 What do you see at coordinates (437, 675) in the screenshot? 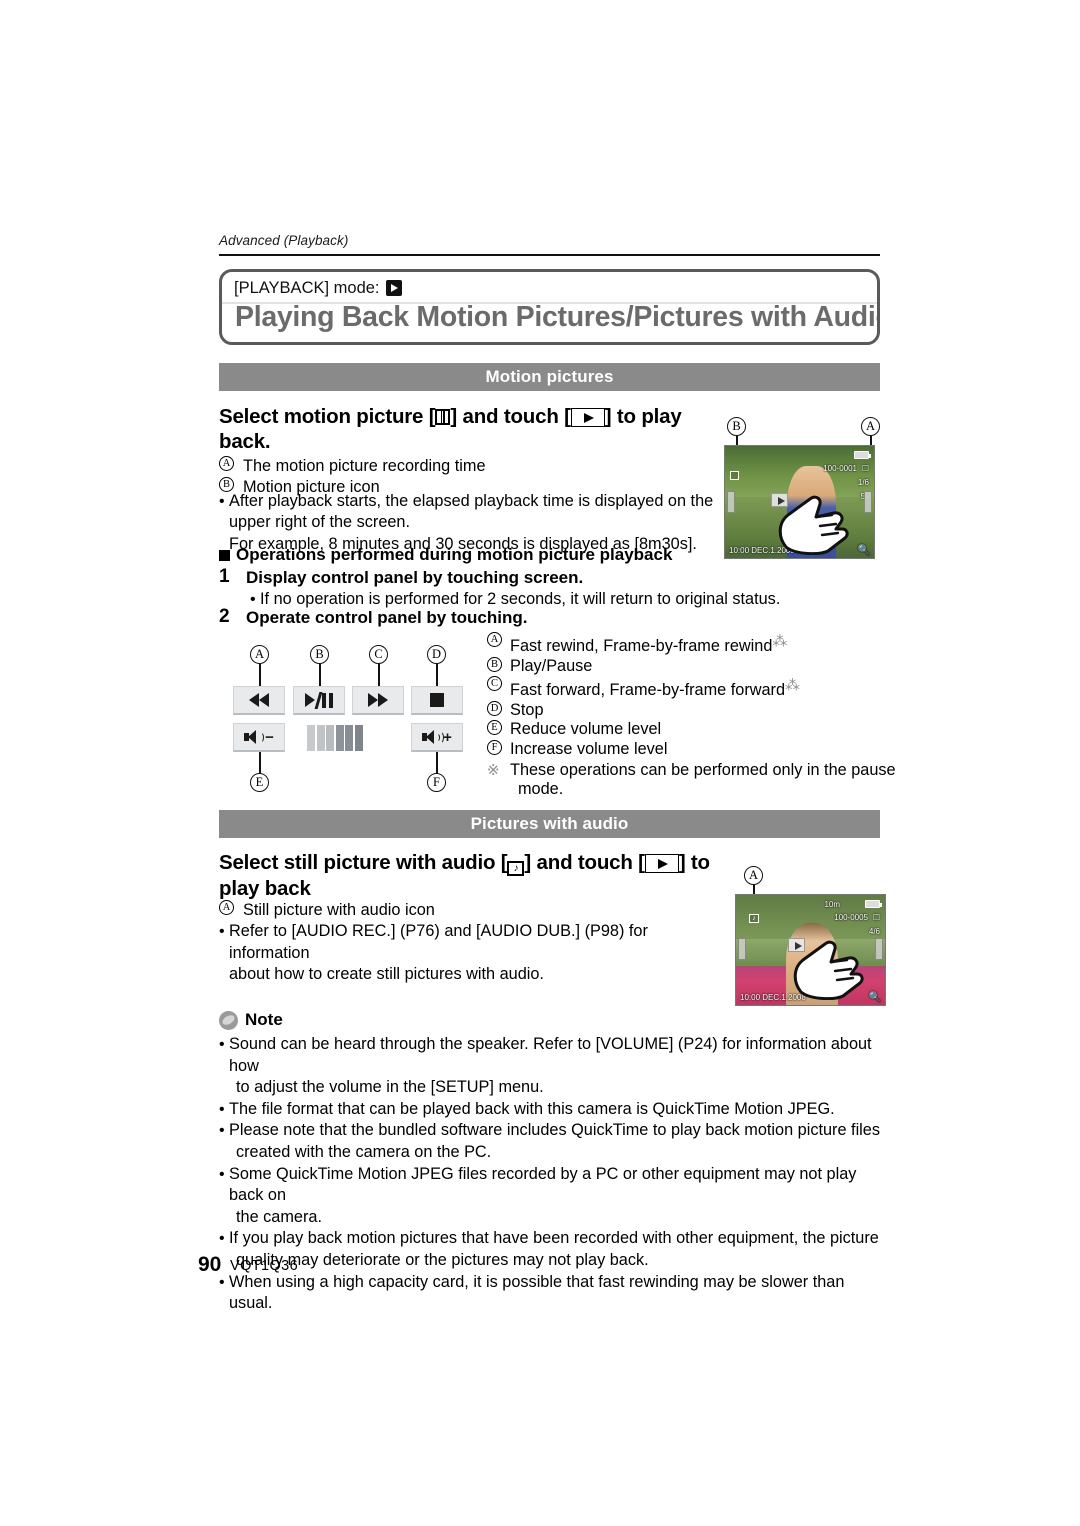
I see `callout-d-leader` at bounding box center [437, 675].